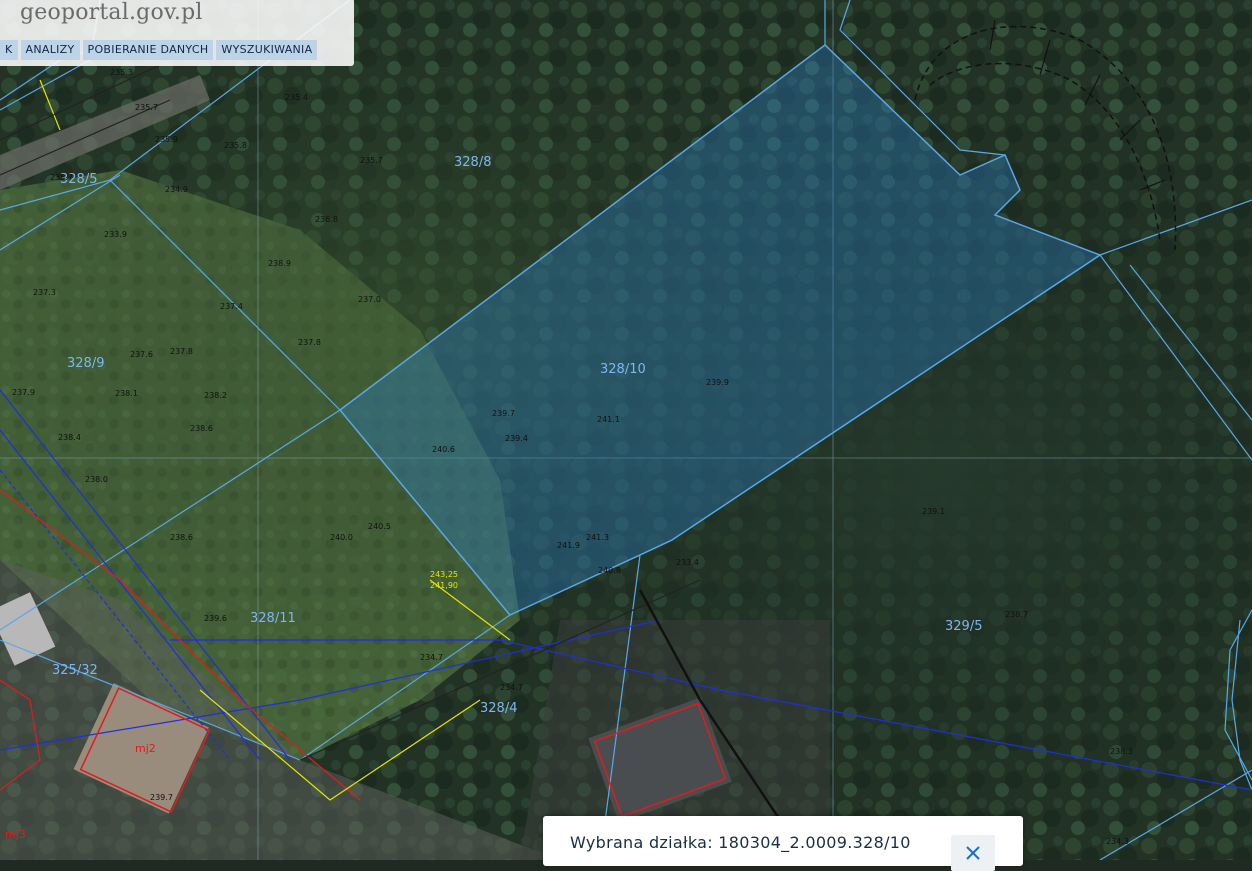 This screenshot has width=1252, height=871. Describe the element at coordinates (933, 511) in the screenshot. I see `elevation-label: 239.1` at that location.